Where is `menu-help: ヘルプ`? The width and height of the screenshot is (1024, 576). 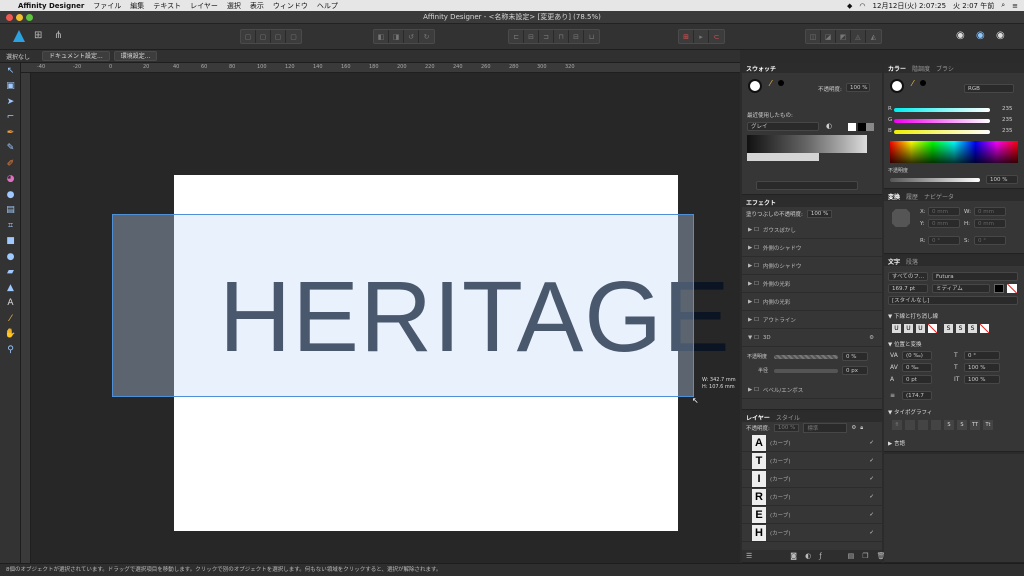 menu-help: ヘルプ is located at coordinates (327, 6).